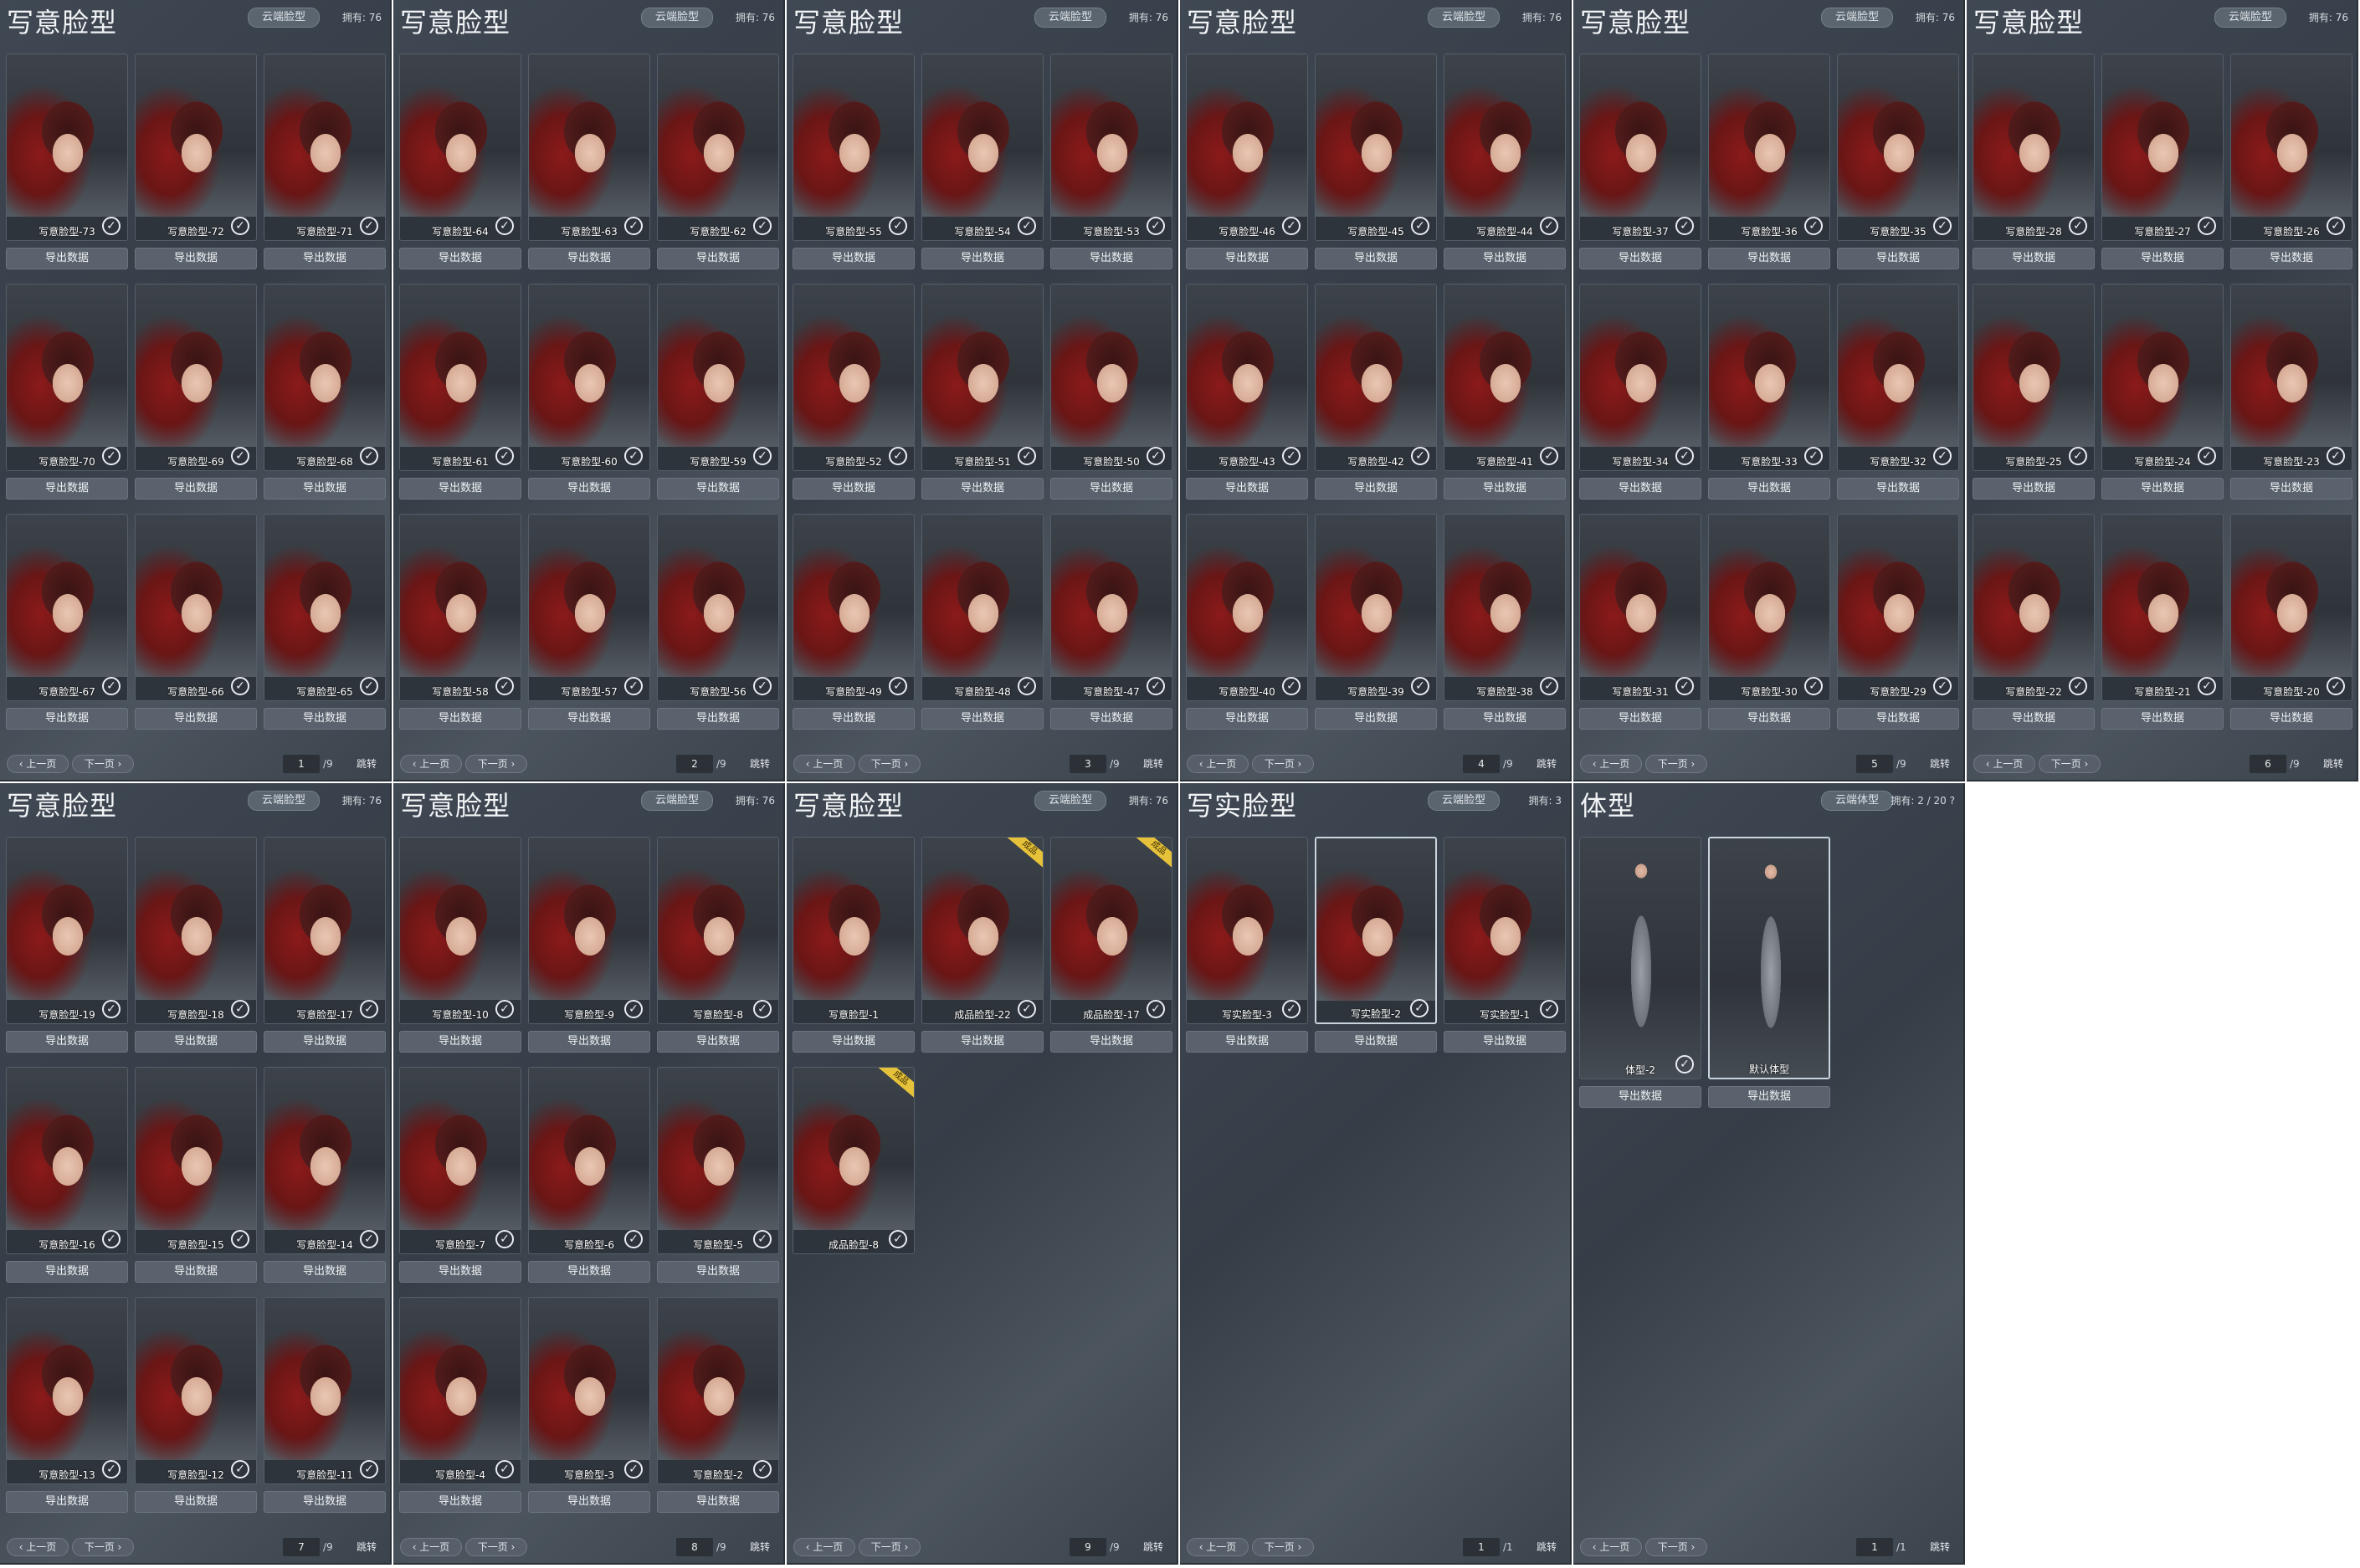 This screenshot has width=2360, height=1568. Describe the element at coordinates (196, 1160) in the screenshot. I see `preset-card: 写意脸型-15 ✓` at that location.